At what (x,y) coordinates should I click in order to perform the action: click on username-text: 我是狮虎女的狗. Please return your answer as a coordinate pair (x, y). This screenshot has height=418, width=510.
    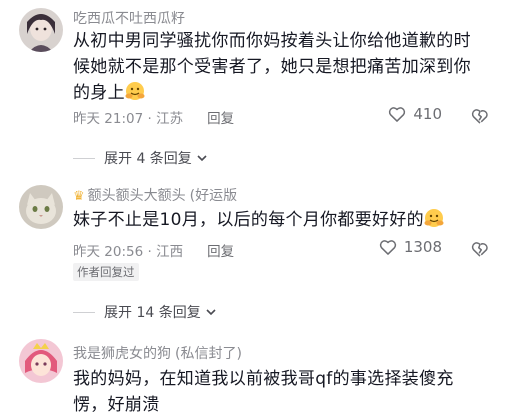
    Looking at the image, I should click on (122, 354).